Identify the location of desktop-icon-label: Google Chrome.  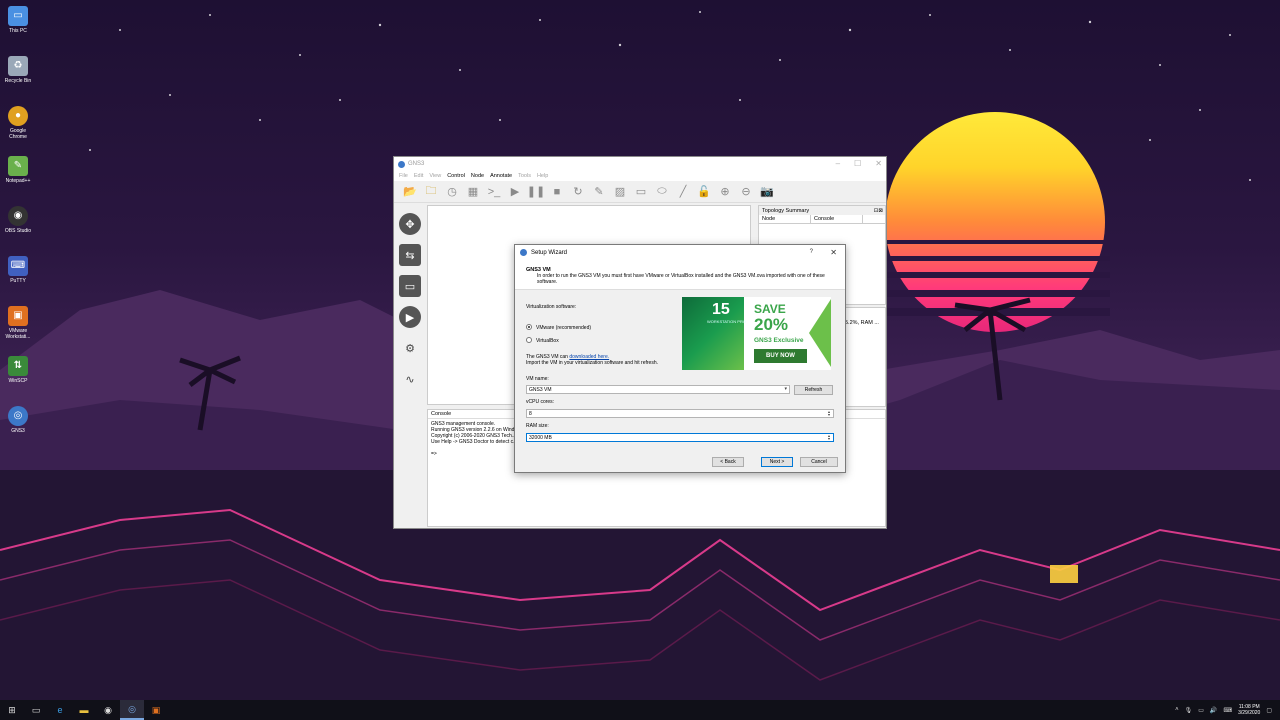
(18, 134).